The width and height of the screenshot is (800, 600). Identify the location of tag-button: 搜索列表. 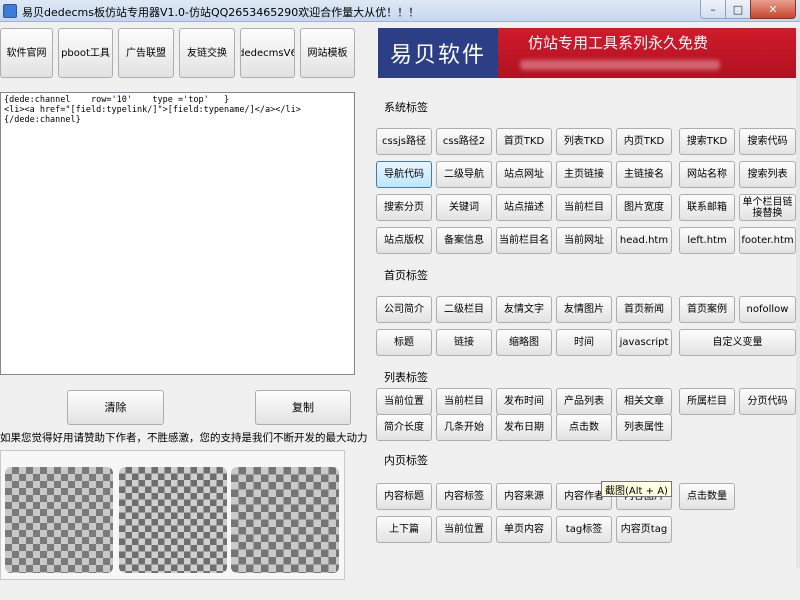
(767, 174).